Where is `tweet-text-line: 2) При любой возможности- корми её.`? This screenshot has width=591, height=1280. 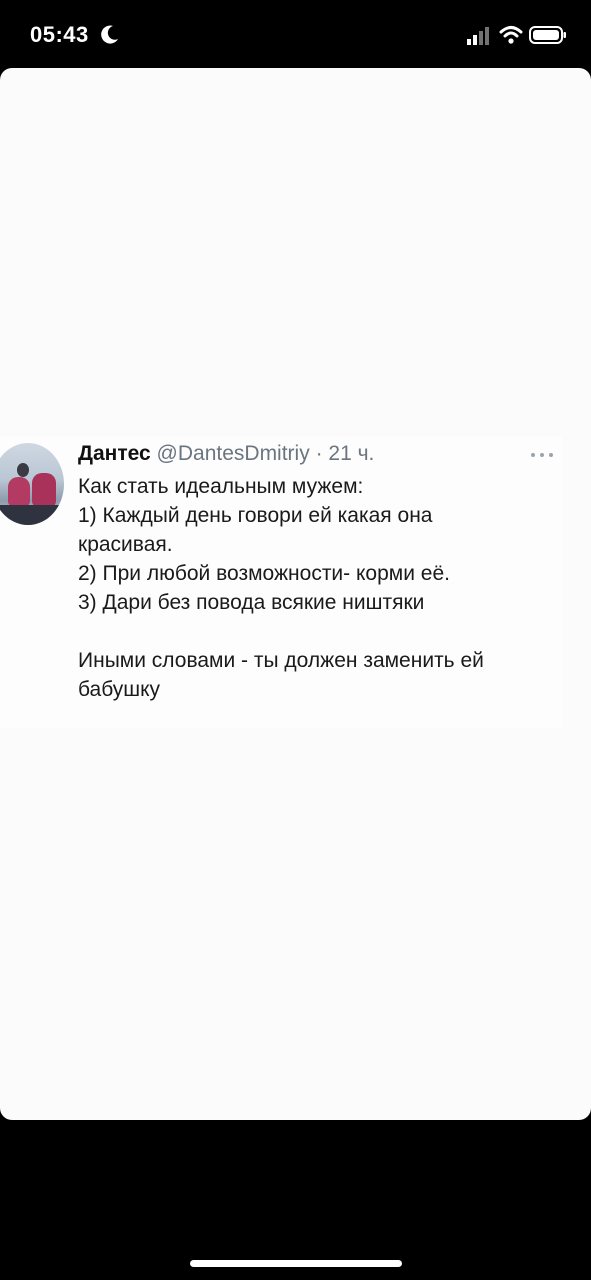 tweet-text-line: 2) При любой возможности- корми её. is located at coordinates (264, 573).